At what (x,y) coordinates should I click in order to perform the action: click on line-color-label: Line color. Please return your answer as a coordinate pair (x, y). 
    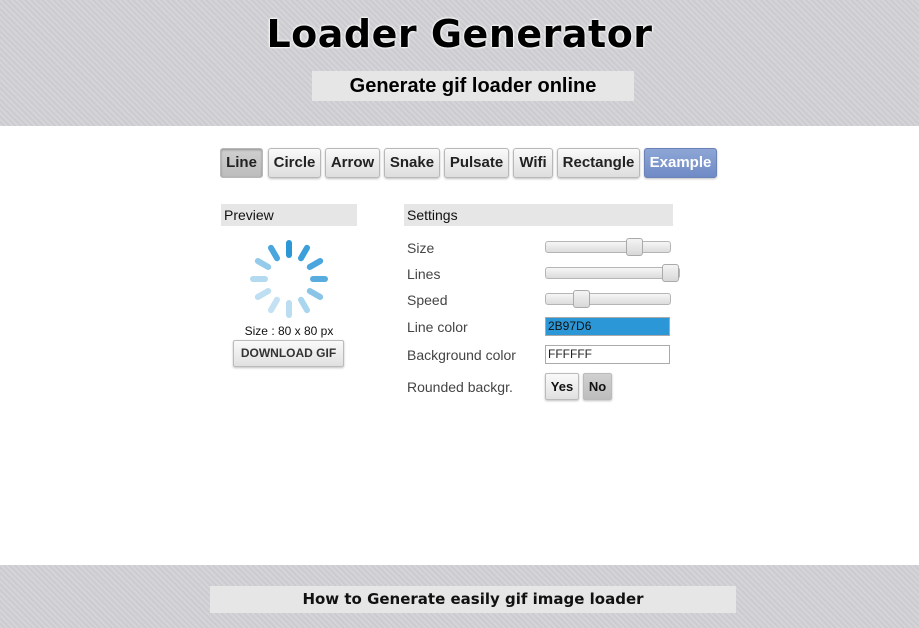
    Looking at the image, I should click on (437, 327).